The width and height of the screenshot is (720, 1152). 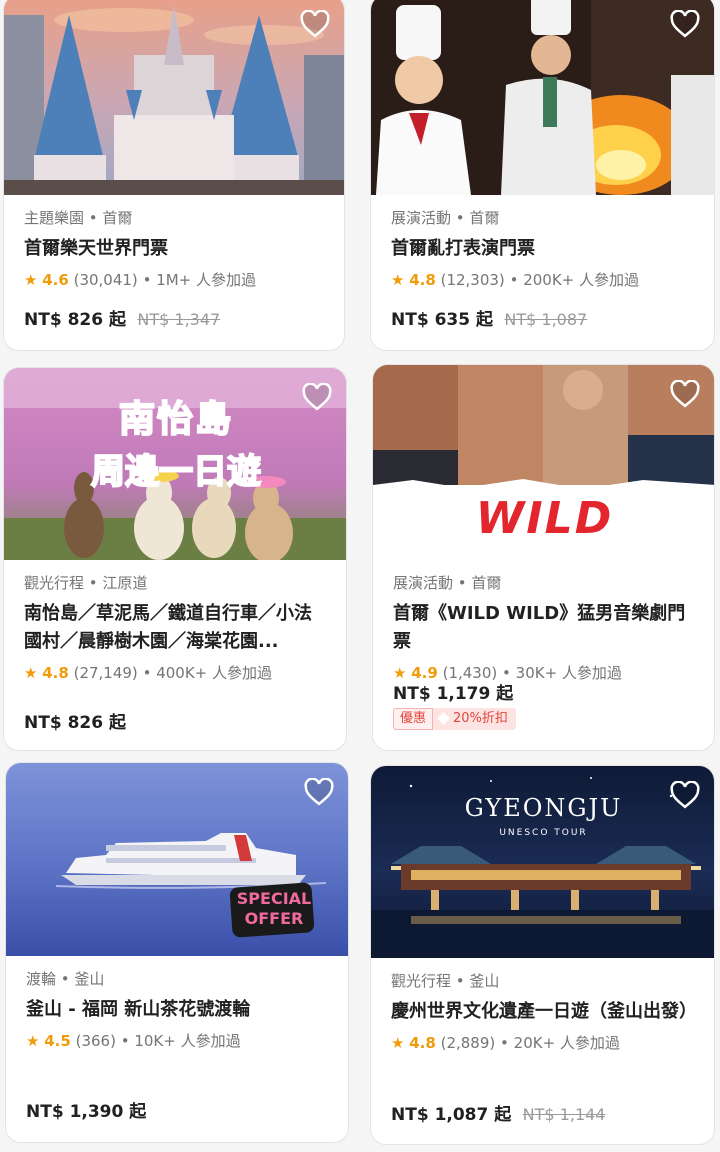 What do you see at coordinates (451, 1115) in the screenshot?
I see `price: NT$ 1,087 起` at bounding box center [451, 1115].